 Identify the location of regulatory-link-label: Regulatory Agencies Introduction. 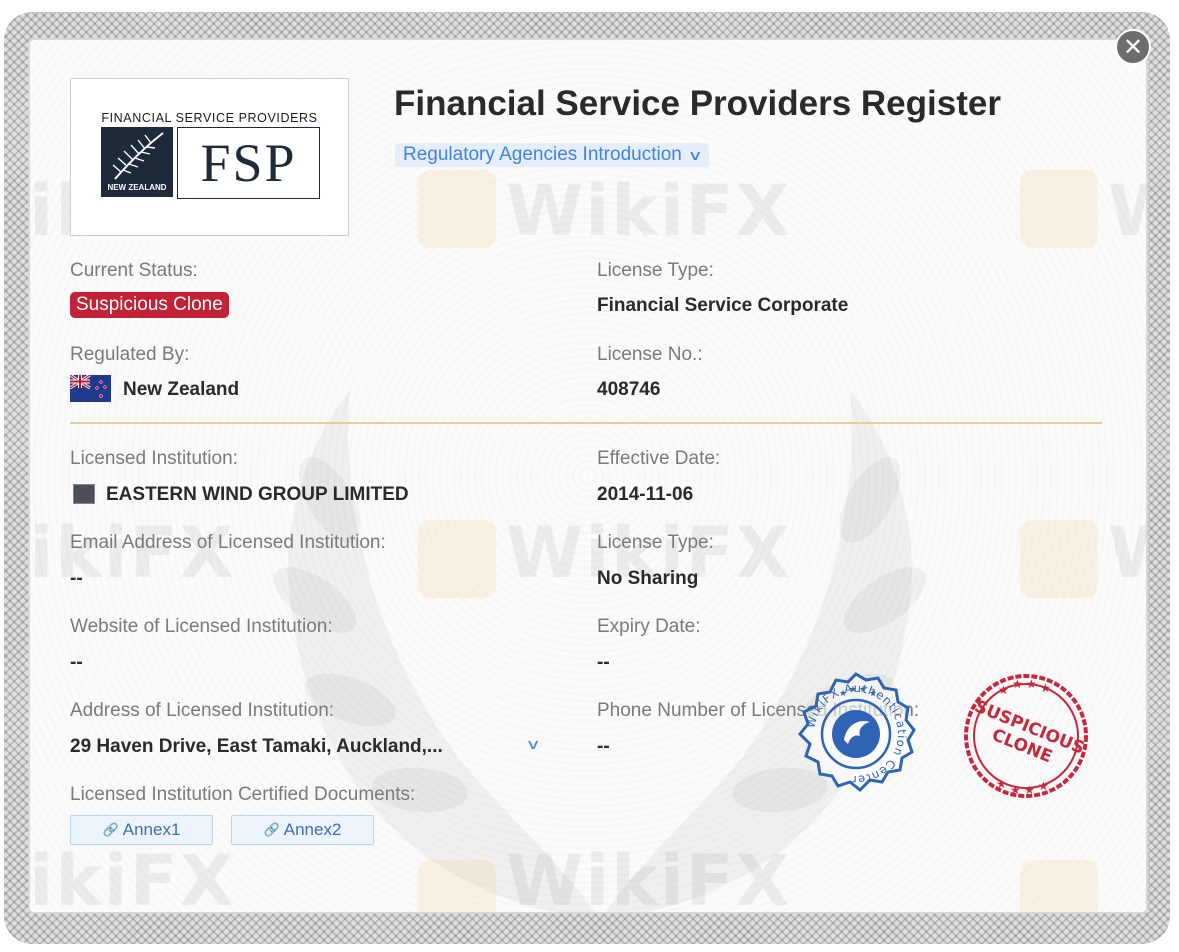
(542, 154).